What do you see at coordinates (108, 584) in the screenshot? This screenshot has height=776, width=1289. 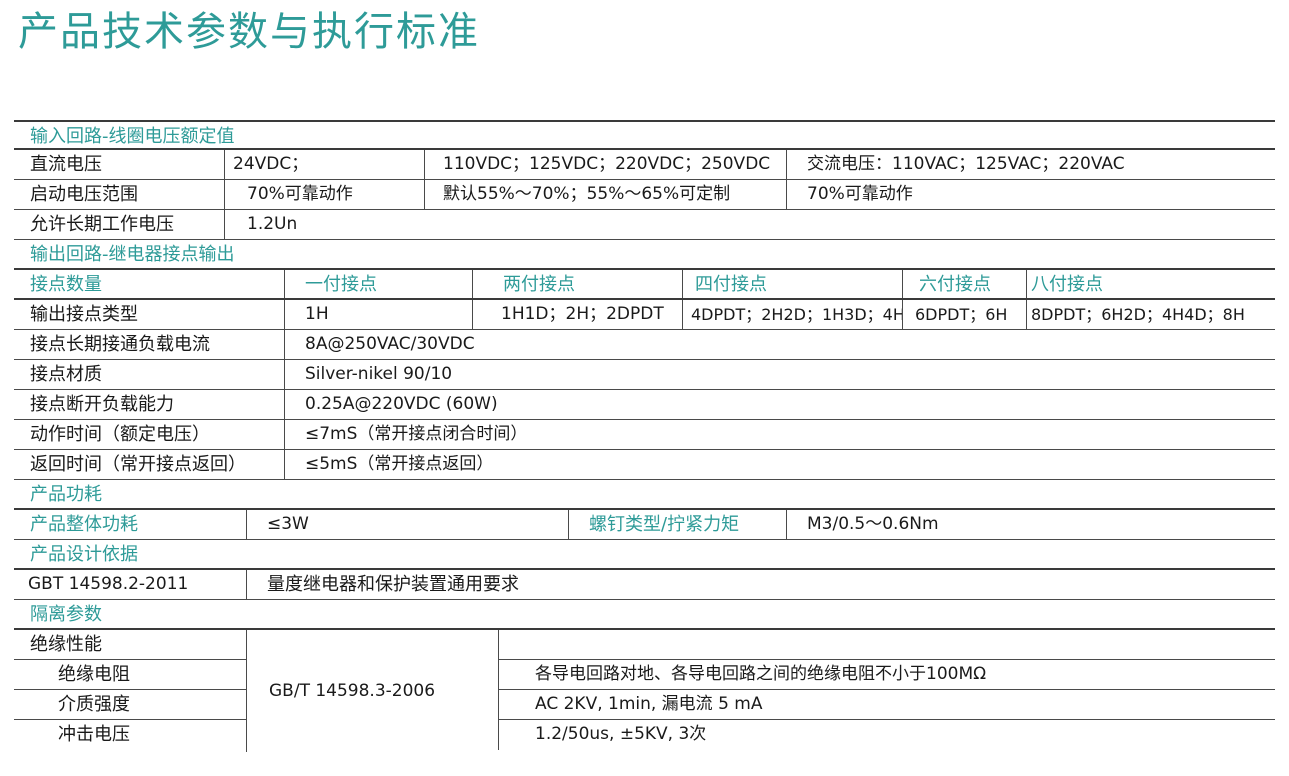 I see `row-label: GBT 14598.2-2011` at bounding box center [108, 584].